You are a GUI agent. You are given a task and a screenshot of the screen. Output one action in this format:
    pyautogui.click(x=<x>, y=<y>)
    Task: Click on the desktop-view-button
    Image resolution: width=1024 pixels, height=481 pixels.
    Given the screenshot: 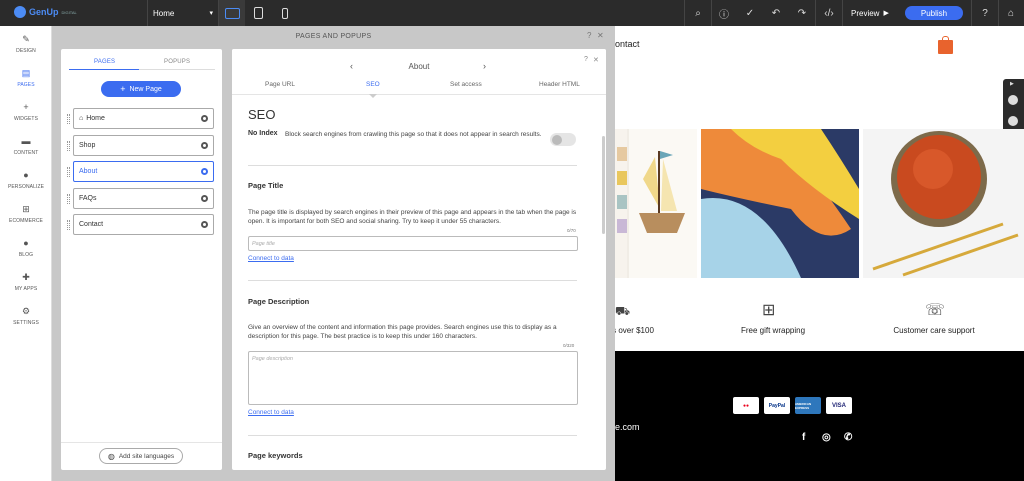 What is the action you would take?
    pyautogui.click(x=232, y=13)
    